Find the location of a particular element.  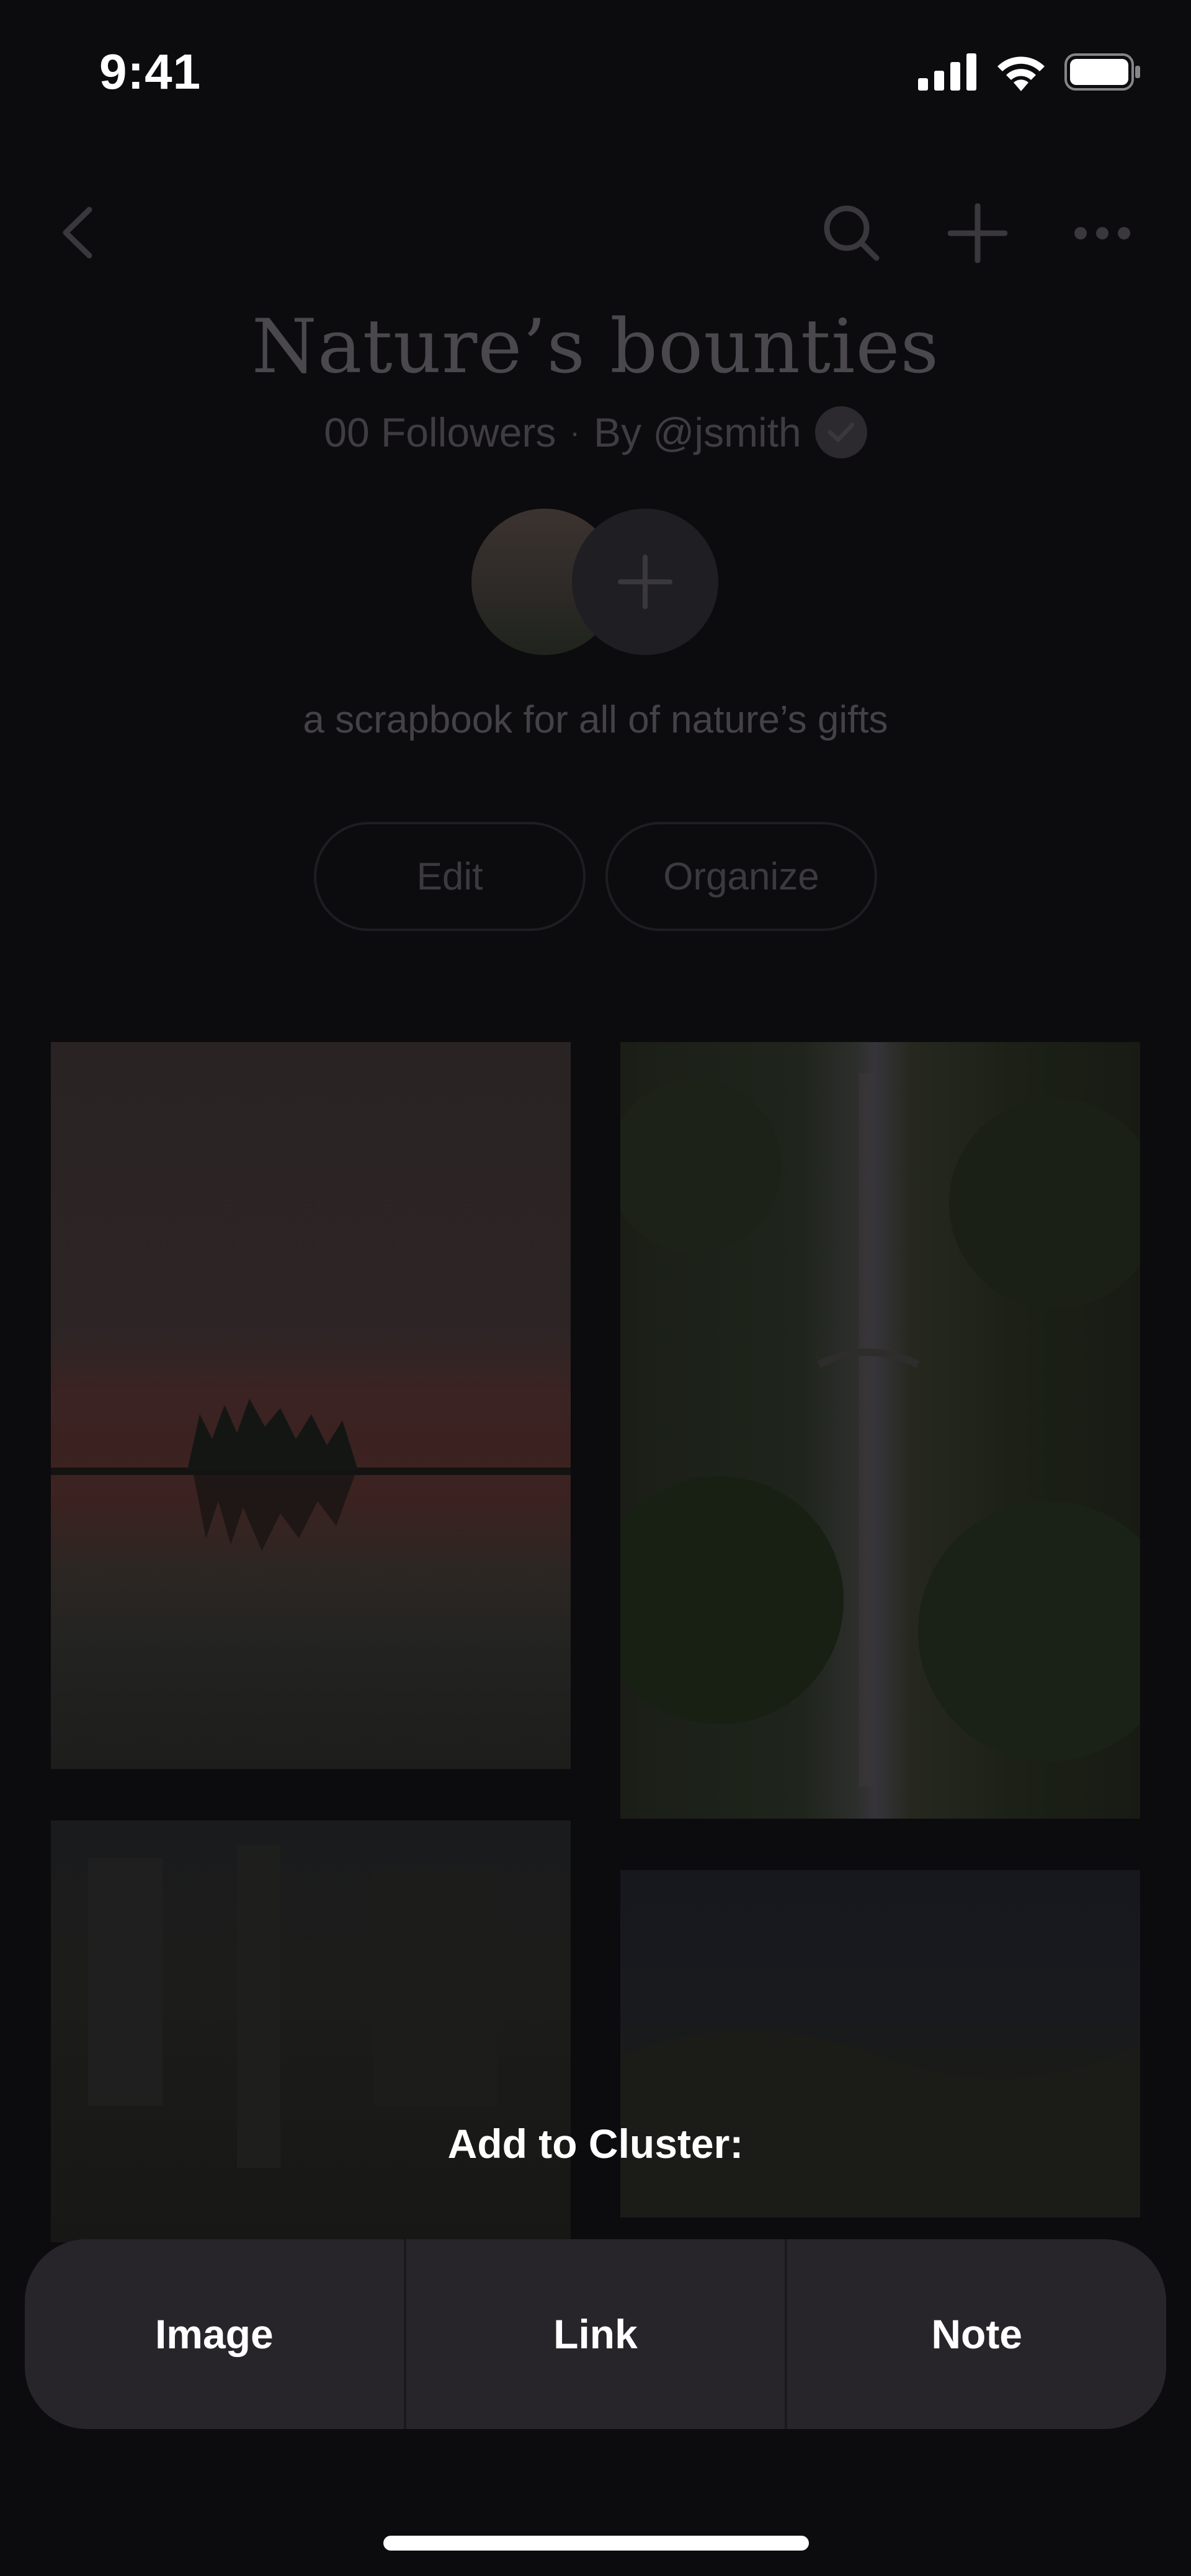

more-icon is located at coordinates (1102, 233).